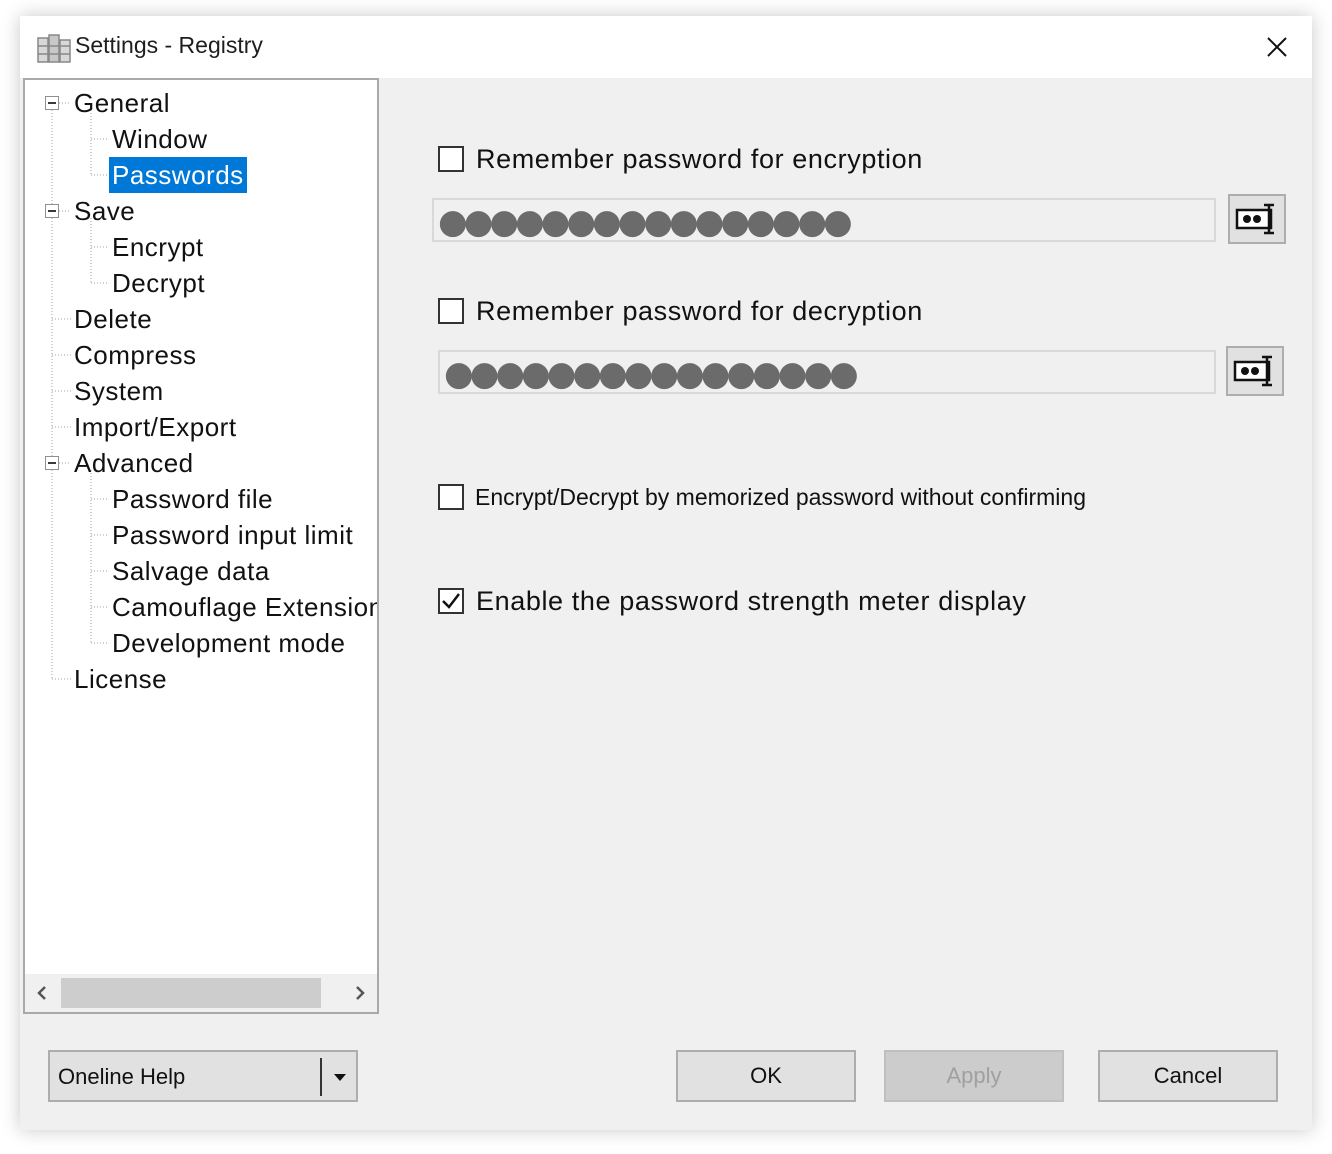 This screenshot has height=1154, width=1332. What do you see at coordinates (321, 1077) in the screenshot?
I see `dropdown-separator` at bounding box center [321, 1077].